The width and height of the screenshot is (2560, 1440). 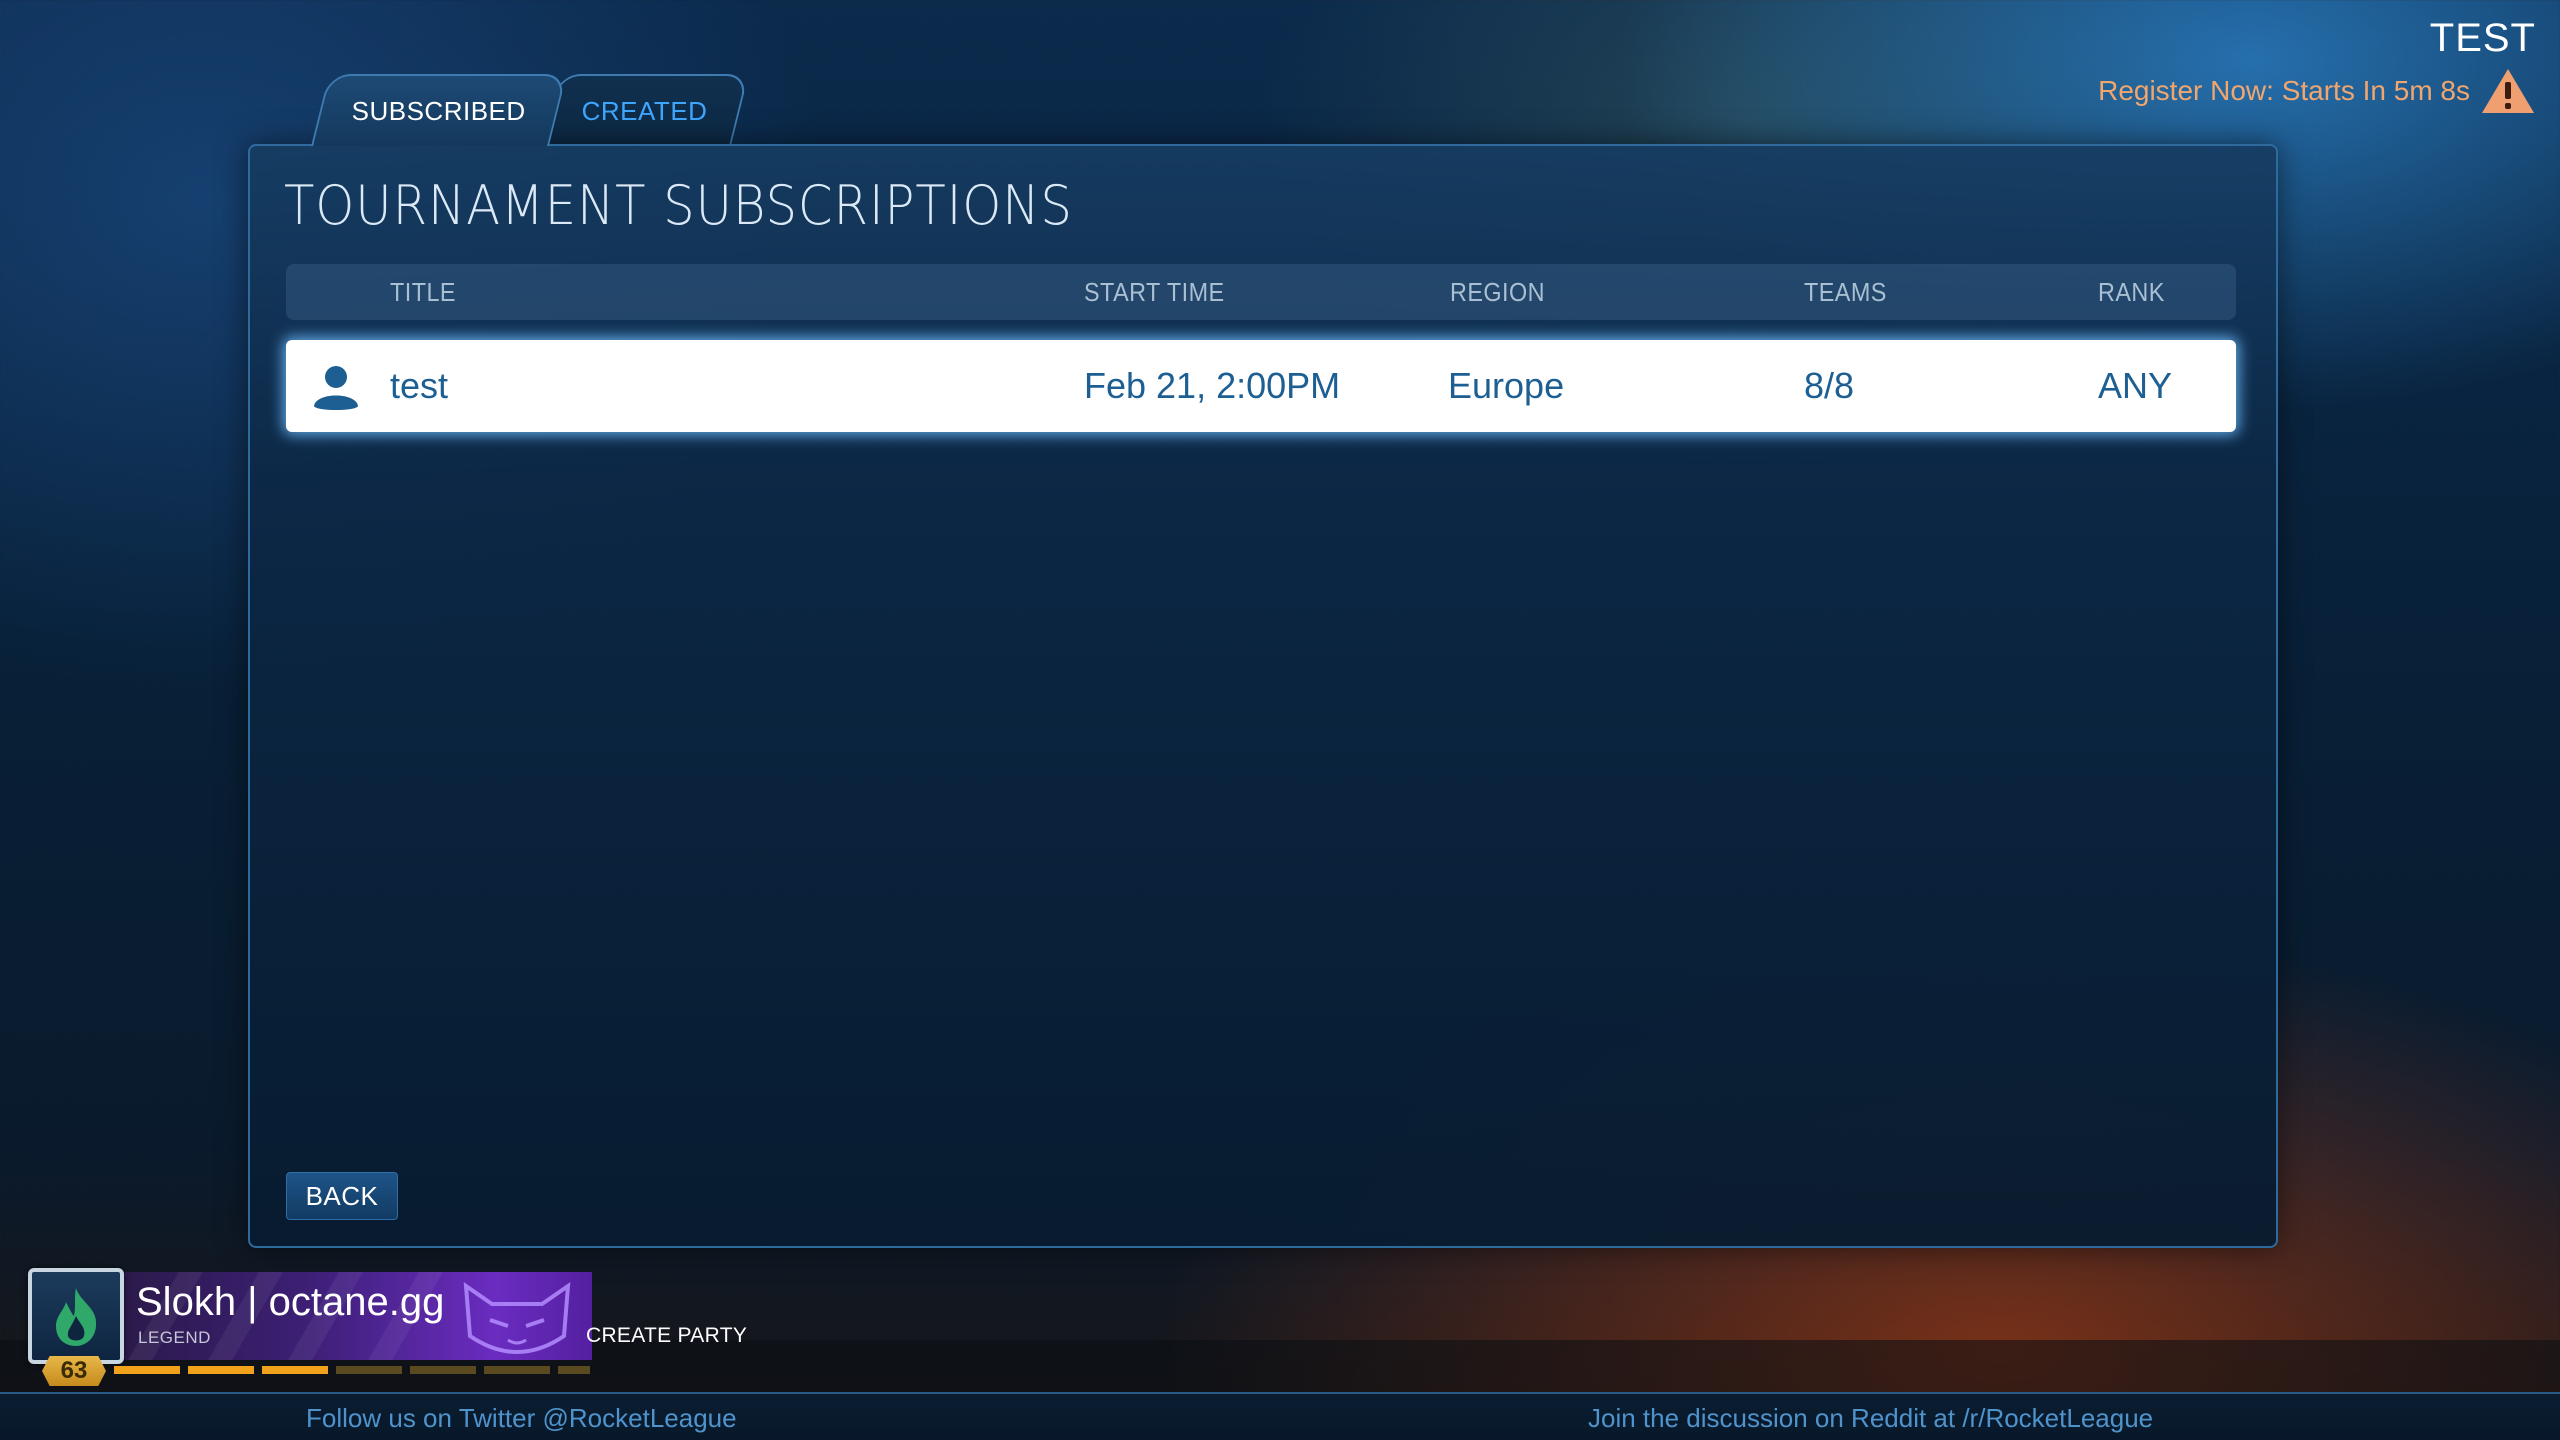 I want to click on event-title: TEST, so click(x=2482, y=38).